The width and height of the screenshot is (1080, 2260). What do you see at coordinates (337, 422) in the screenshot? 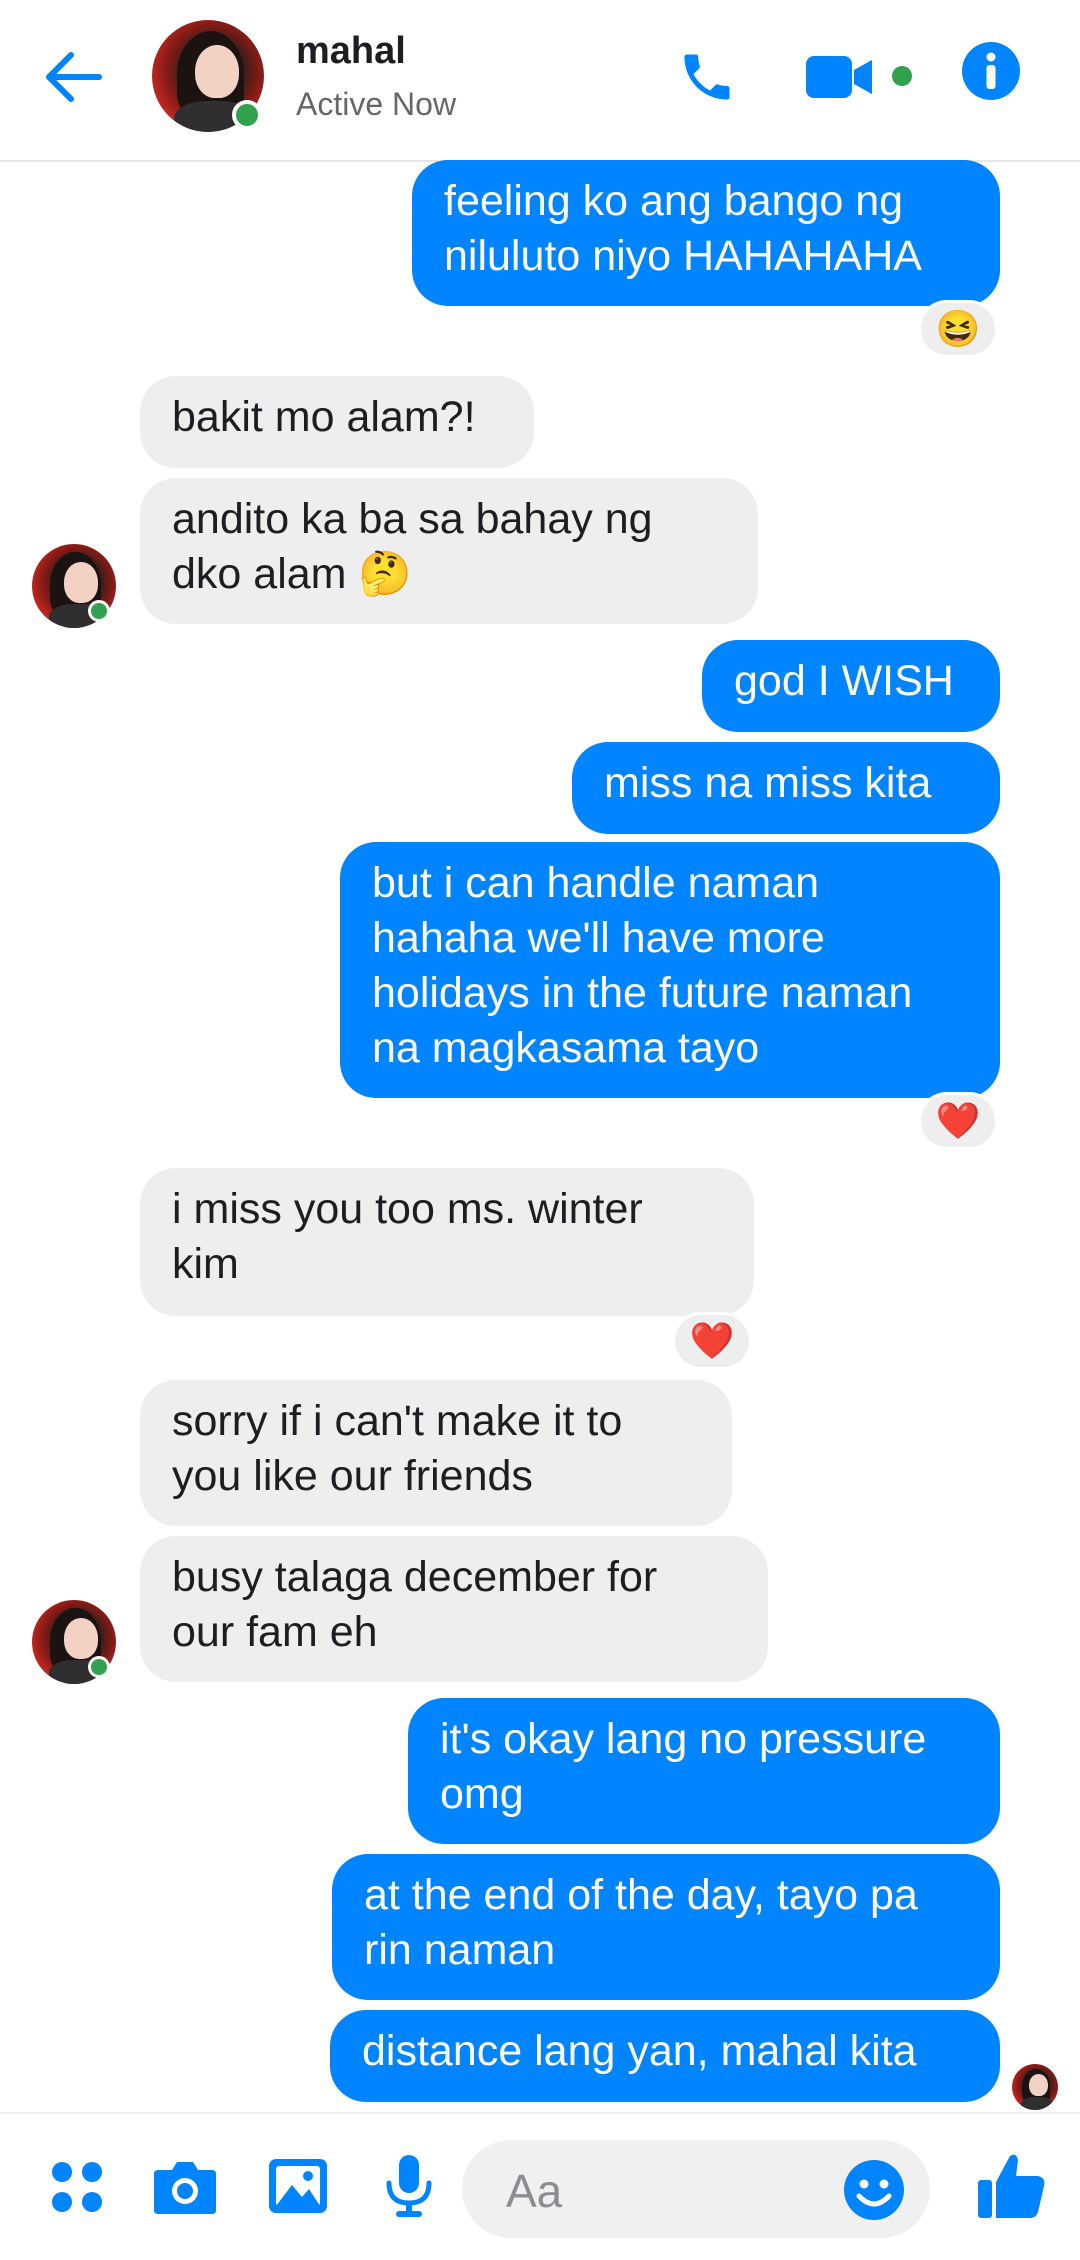
I see `message-bubble: bakit mo alam?!` at bounding box center [337, 422].